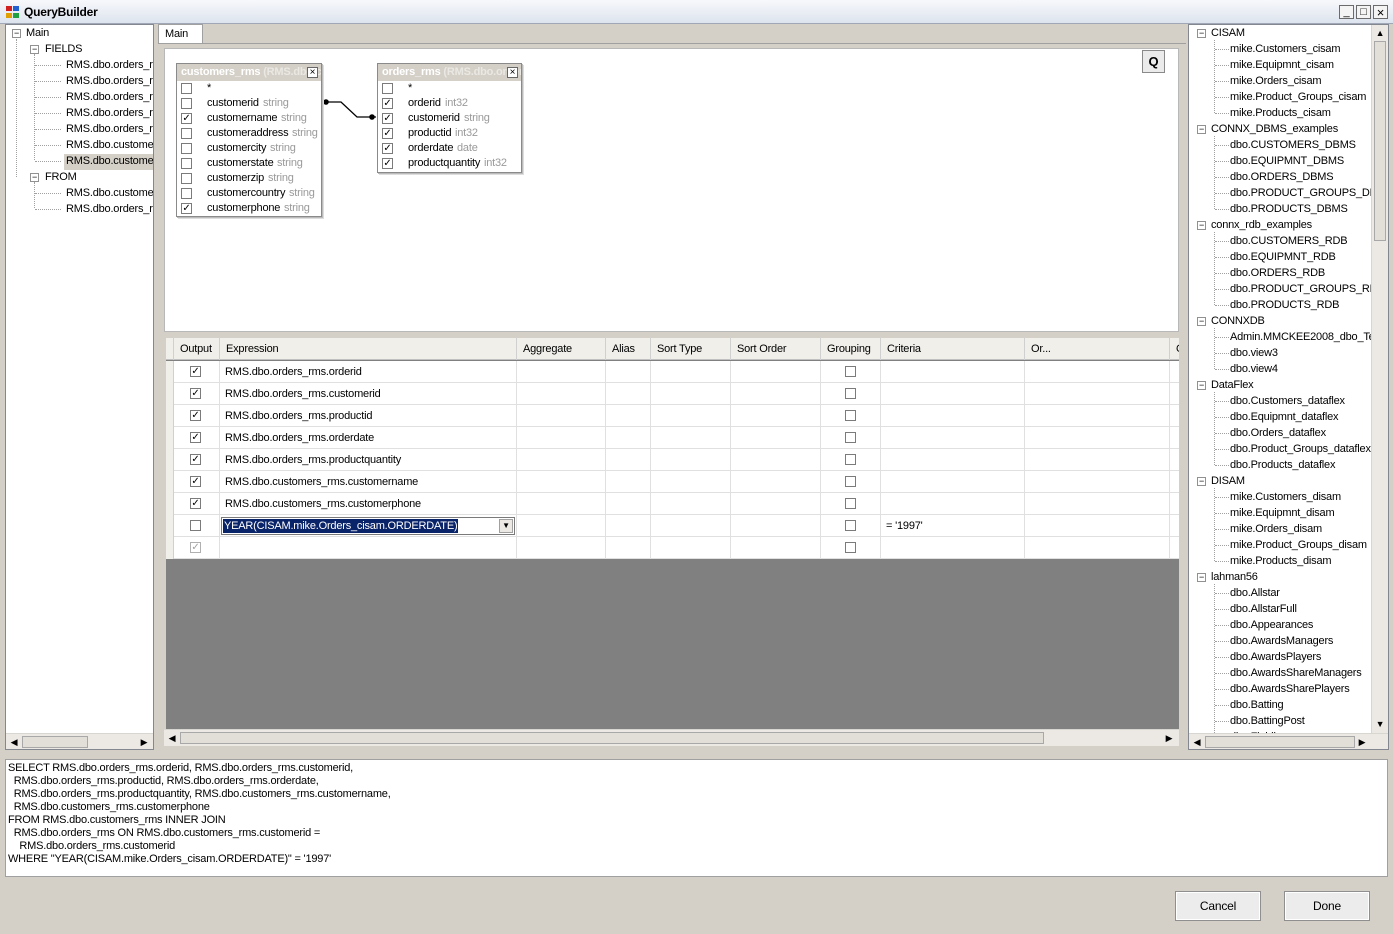  What do you see at coordinates (449, 72) in the screenshot?
I see `table-title-orders: orders_rms (RMS.dbo.orders_rms)×` at bounding box center [449, 72].